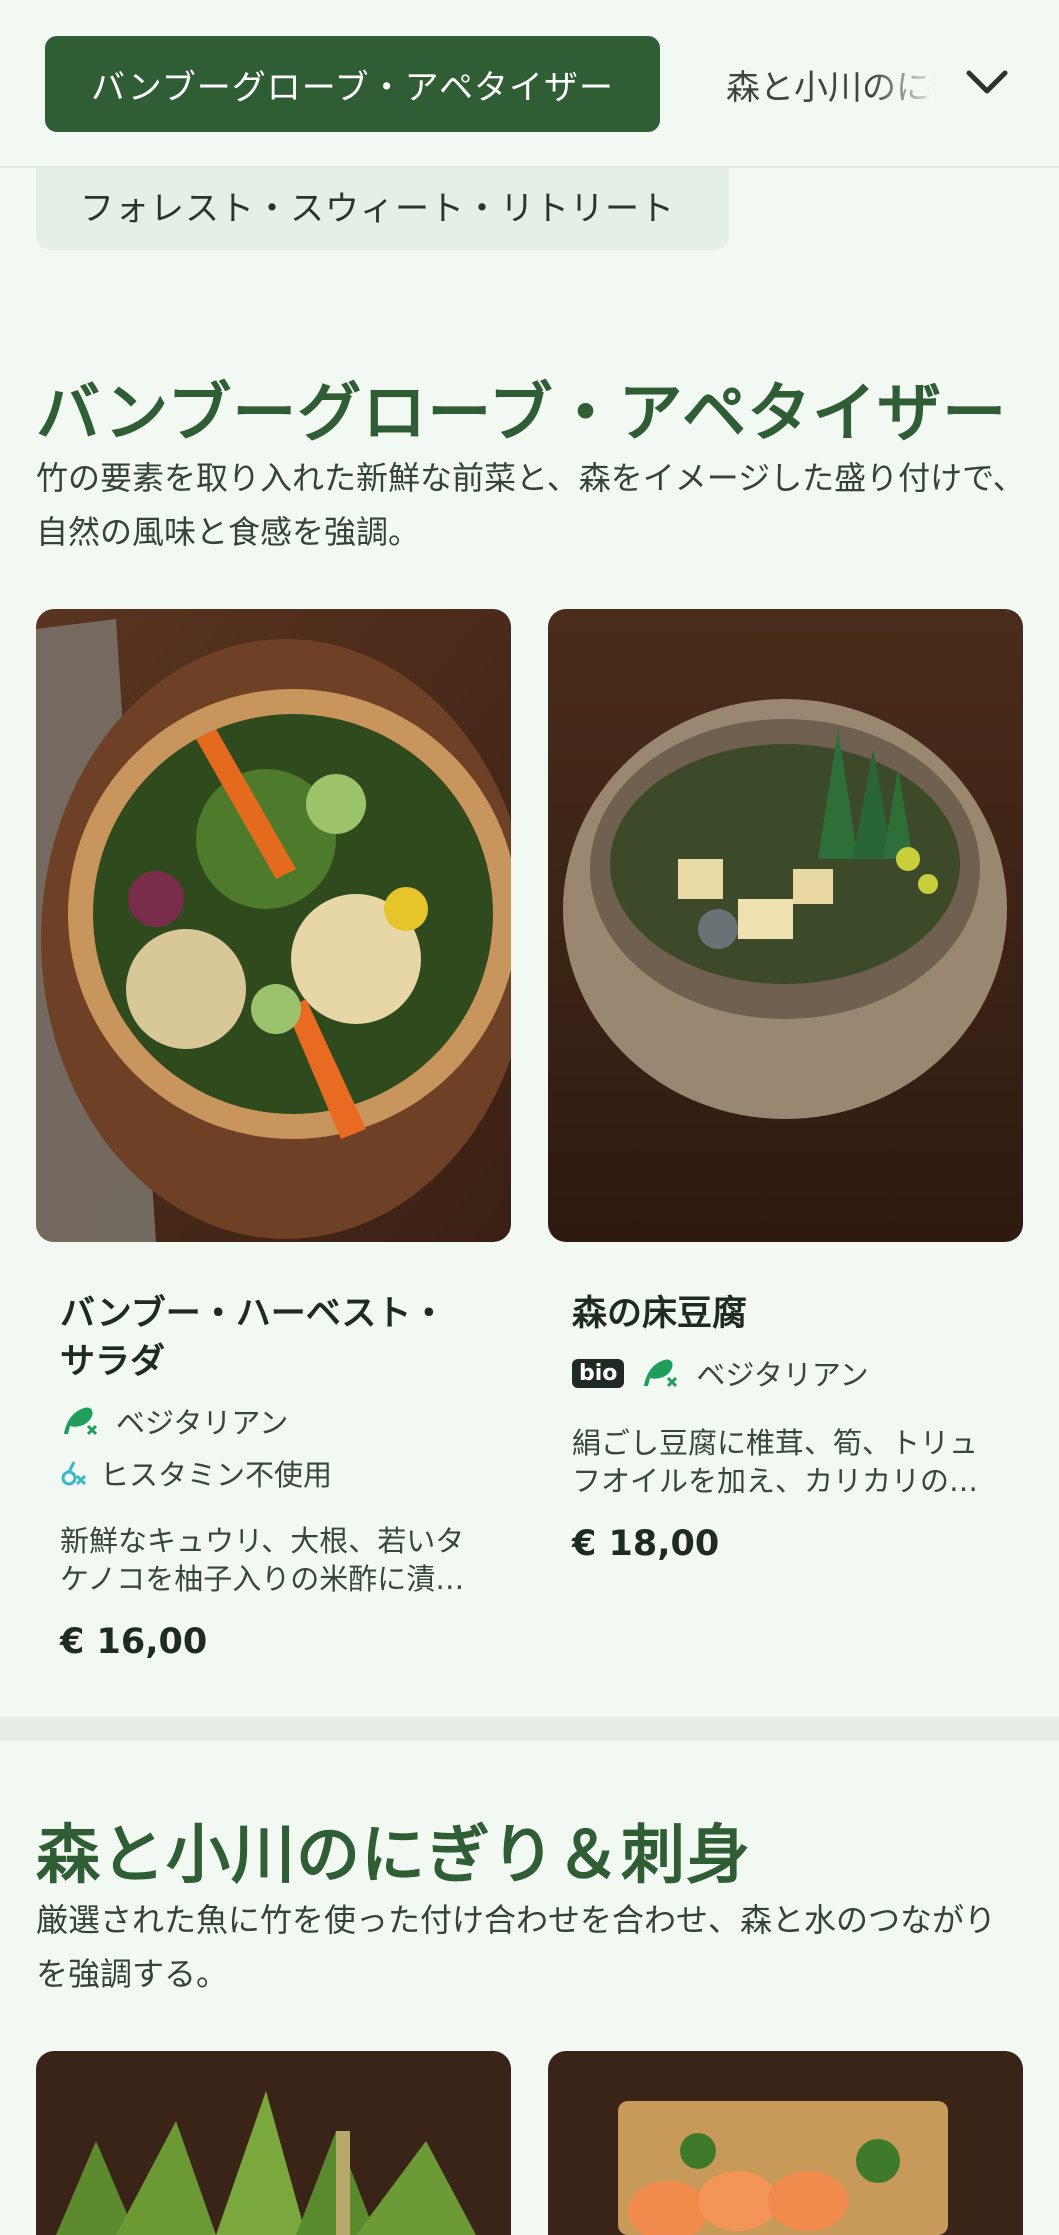 This screenshot has width=1059, height=2235. I want to click on tab-bamboo-grove-appetizer: バンブーグローブ・アペタイザー, so click(352, 84).